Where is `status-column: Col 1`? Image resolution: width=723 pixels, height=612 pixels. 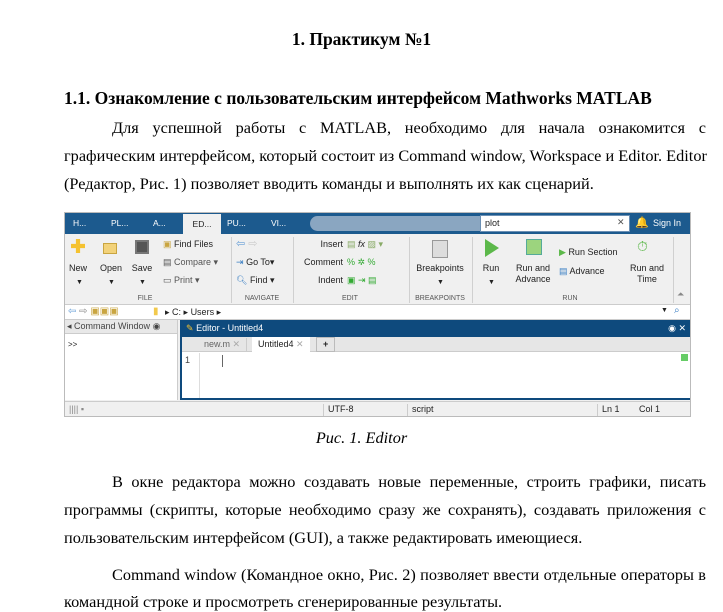 status-column: Col 1 is located at coordinates (650, 409).